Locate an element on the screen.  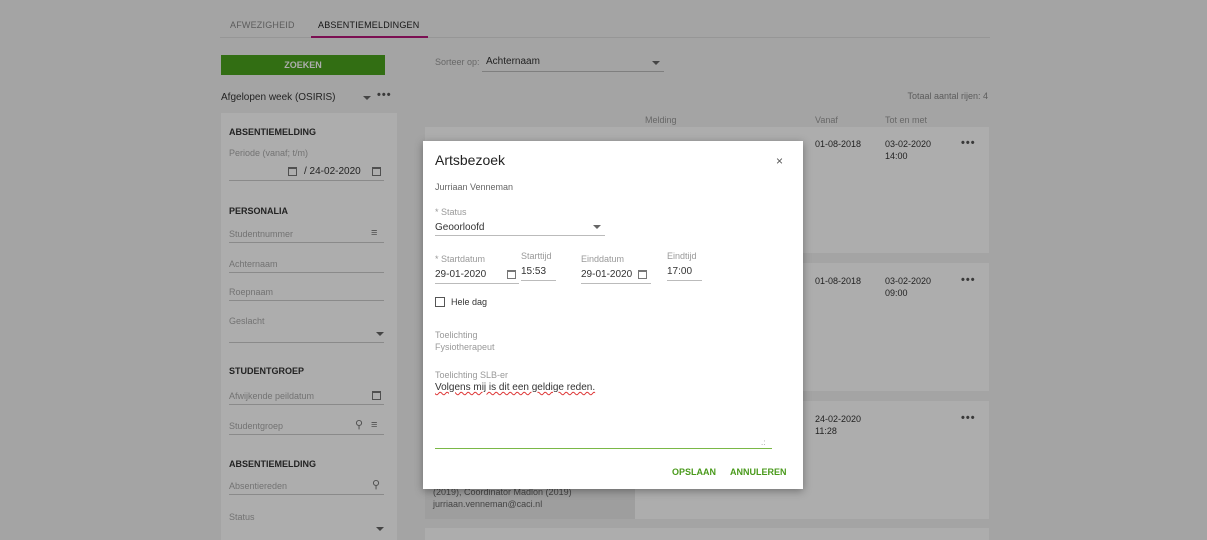
eindtijd-input: 17:00 is located at coordinates (679, 271).